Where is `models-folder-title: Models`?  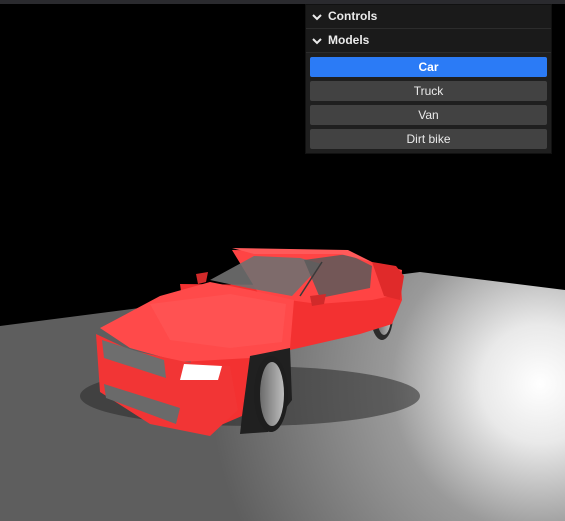
models-folder-title: Models is located at coordinates (349, 40).